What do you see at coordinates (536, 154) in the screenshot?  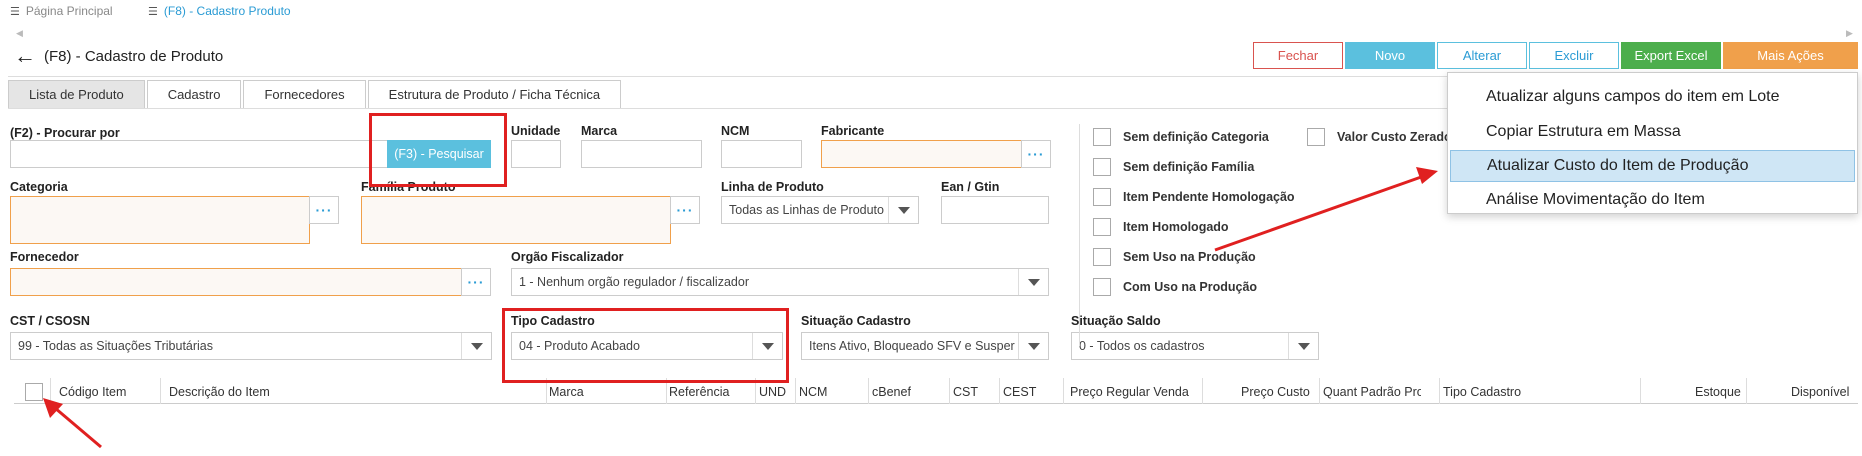 I see `unidade-input` at bounding box center [536, 154].